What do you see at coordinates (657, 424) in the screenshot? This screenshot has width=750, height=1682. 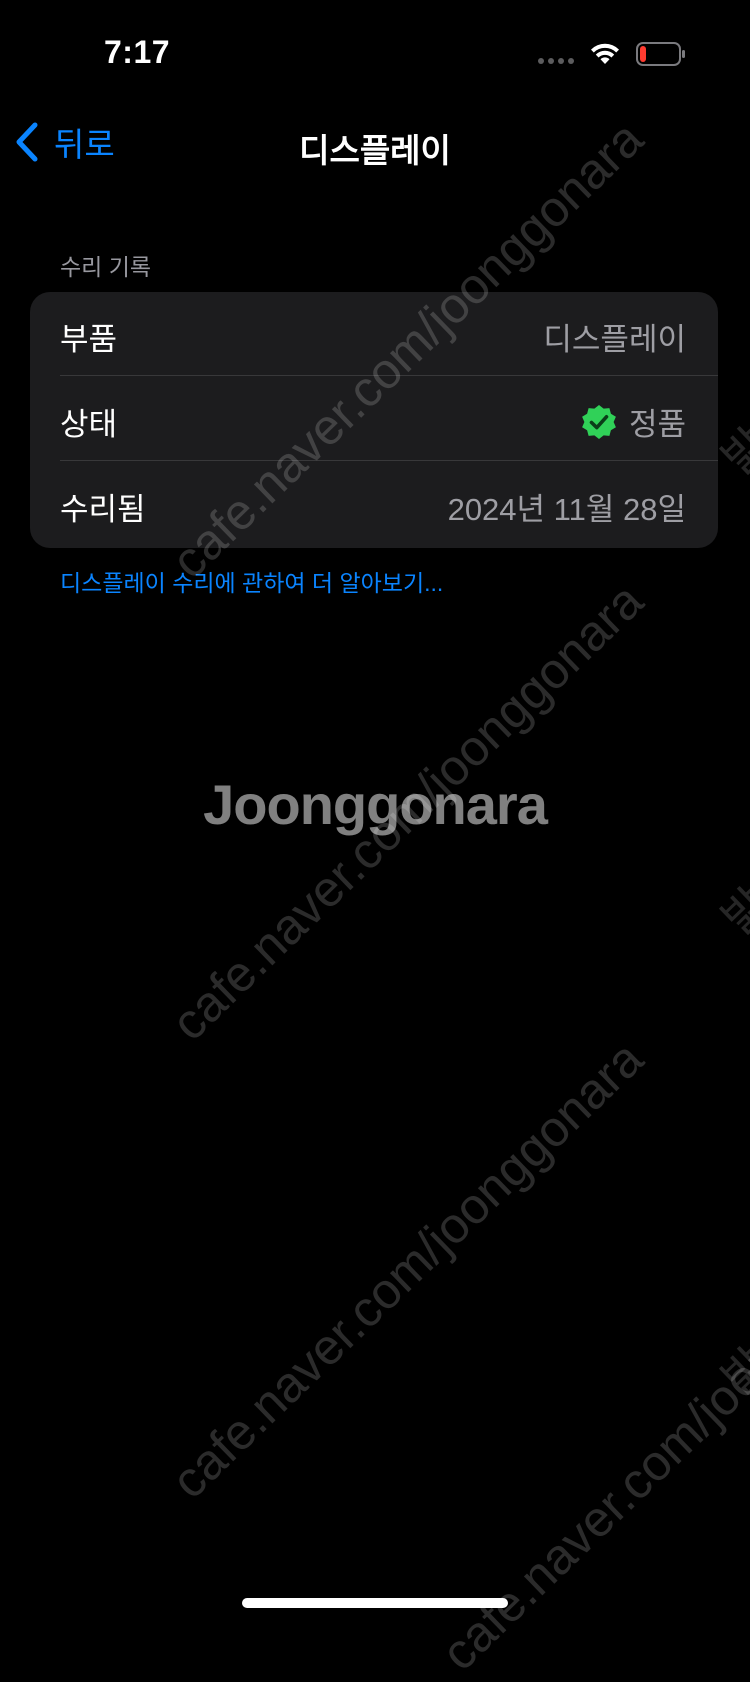 I see `row-value-status-text: 정품` at bounding box center [657, 424].